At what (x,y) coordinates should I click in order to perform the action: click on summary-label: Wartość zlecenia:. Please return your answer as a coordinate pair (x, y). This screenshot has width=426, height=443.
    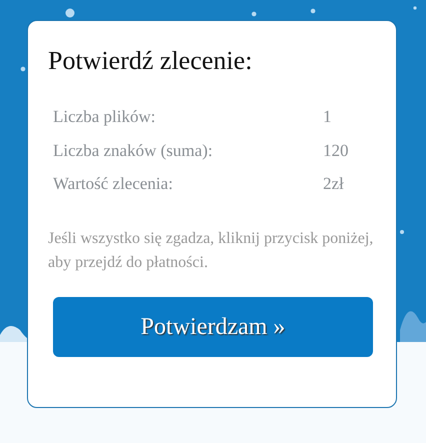
    Looking at the image, I should click on (113, 184).